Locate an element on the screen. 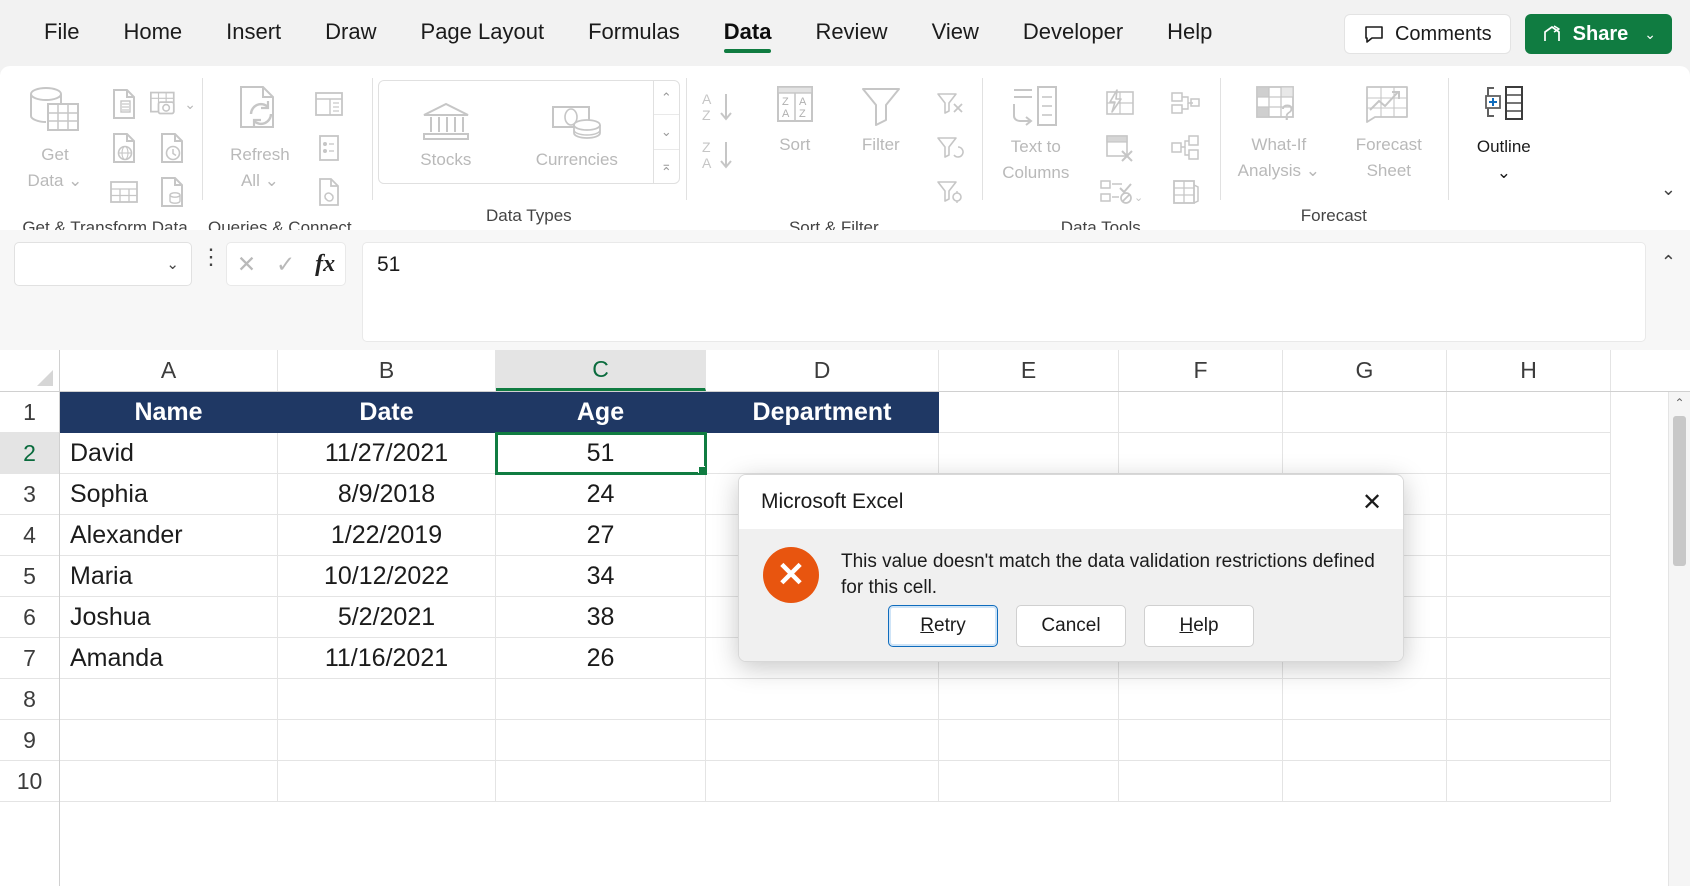 The width and height of the screenshot is (1690, 886). data-types-scroll-up: ⌃ is located at coordinates (666, 98).